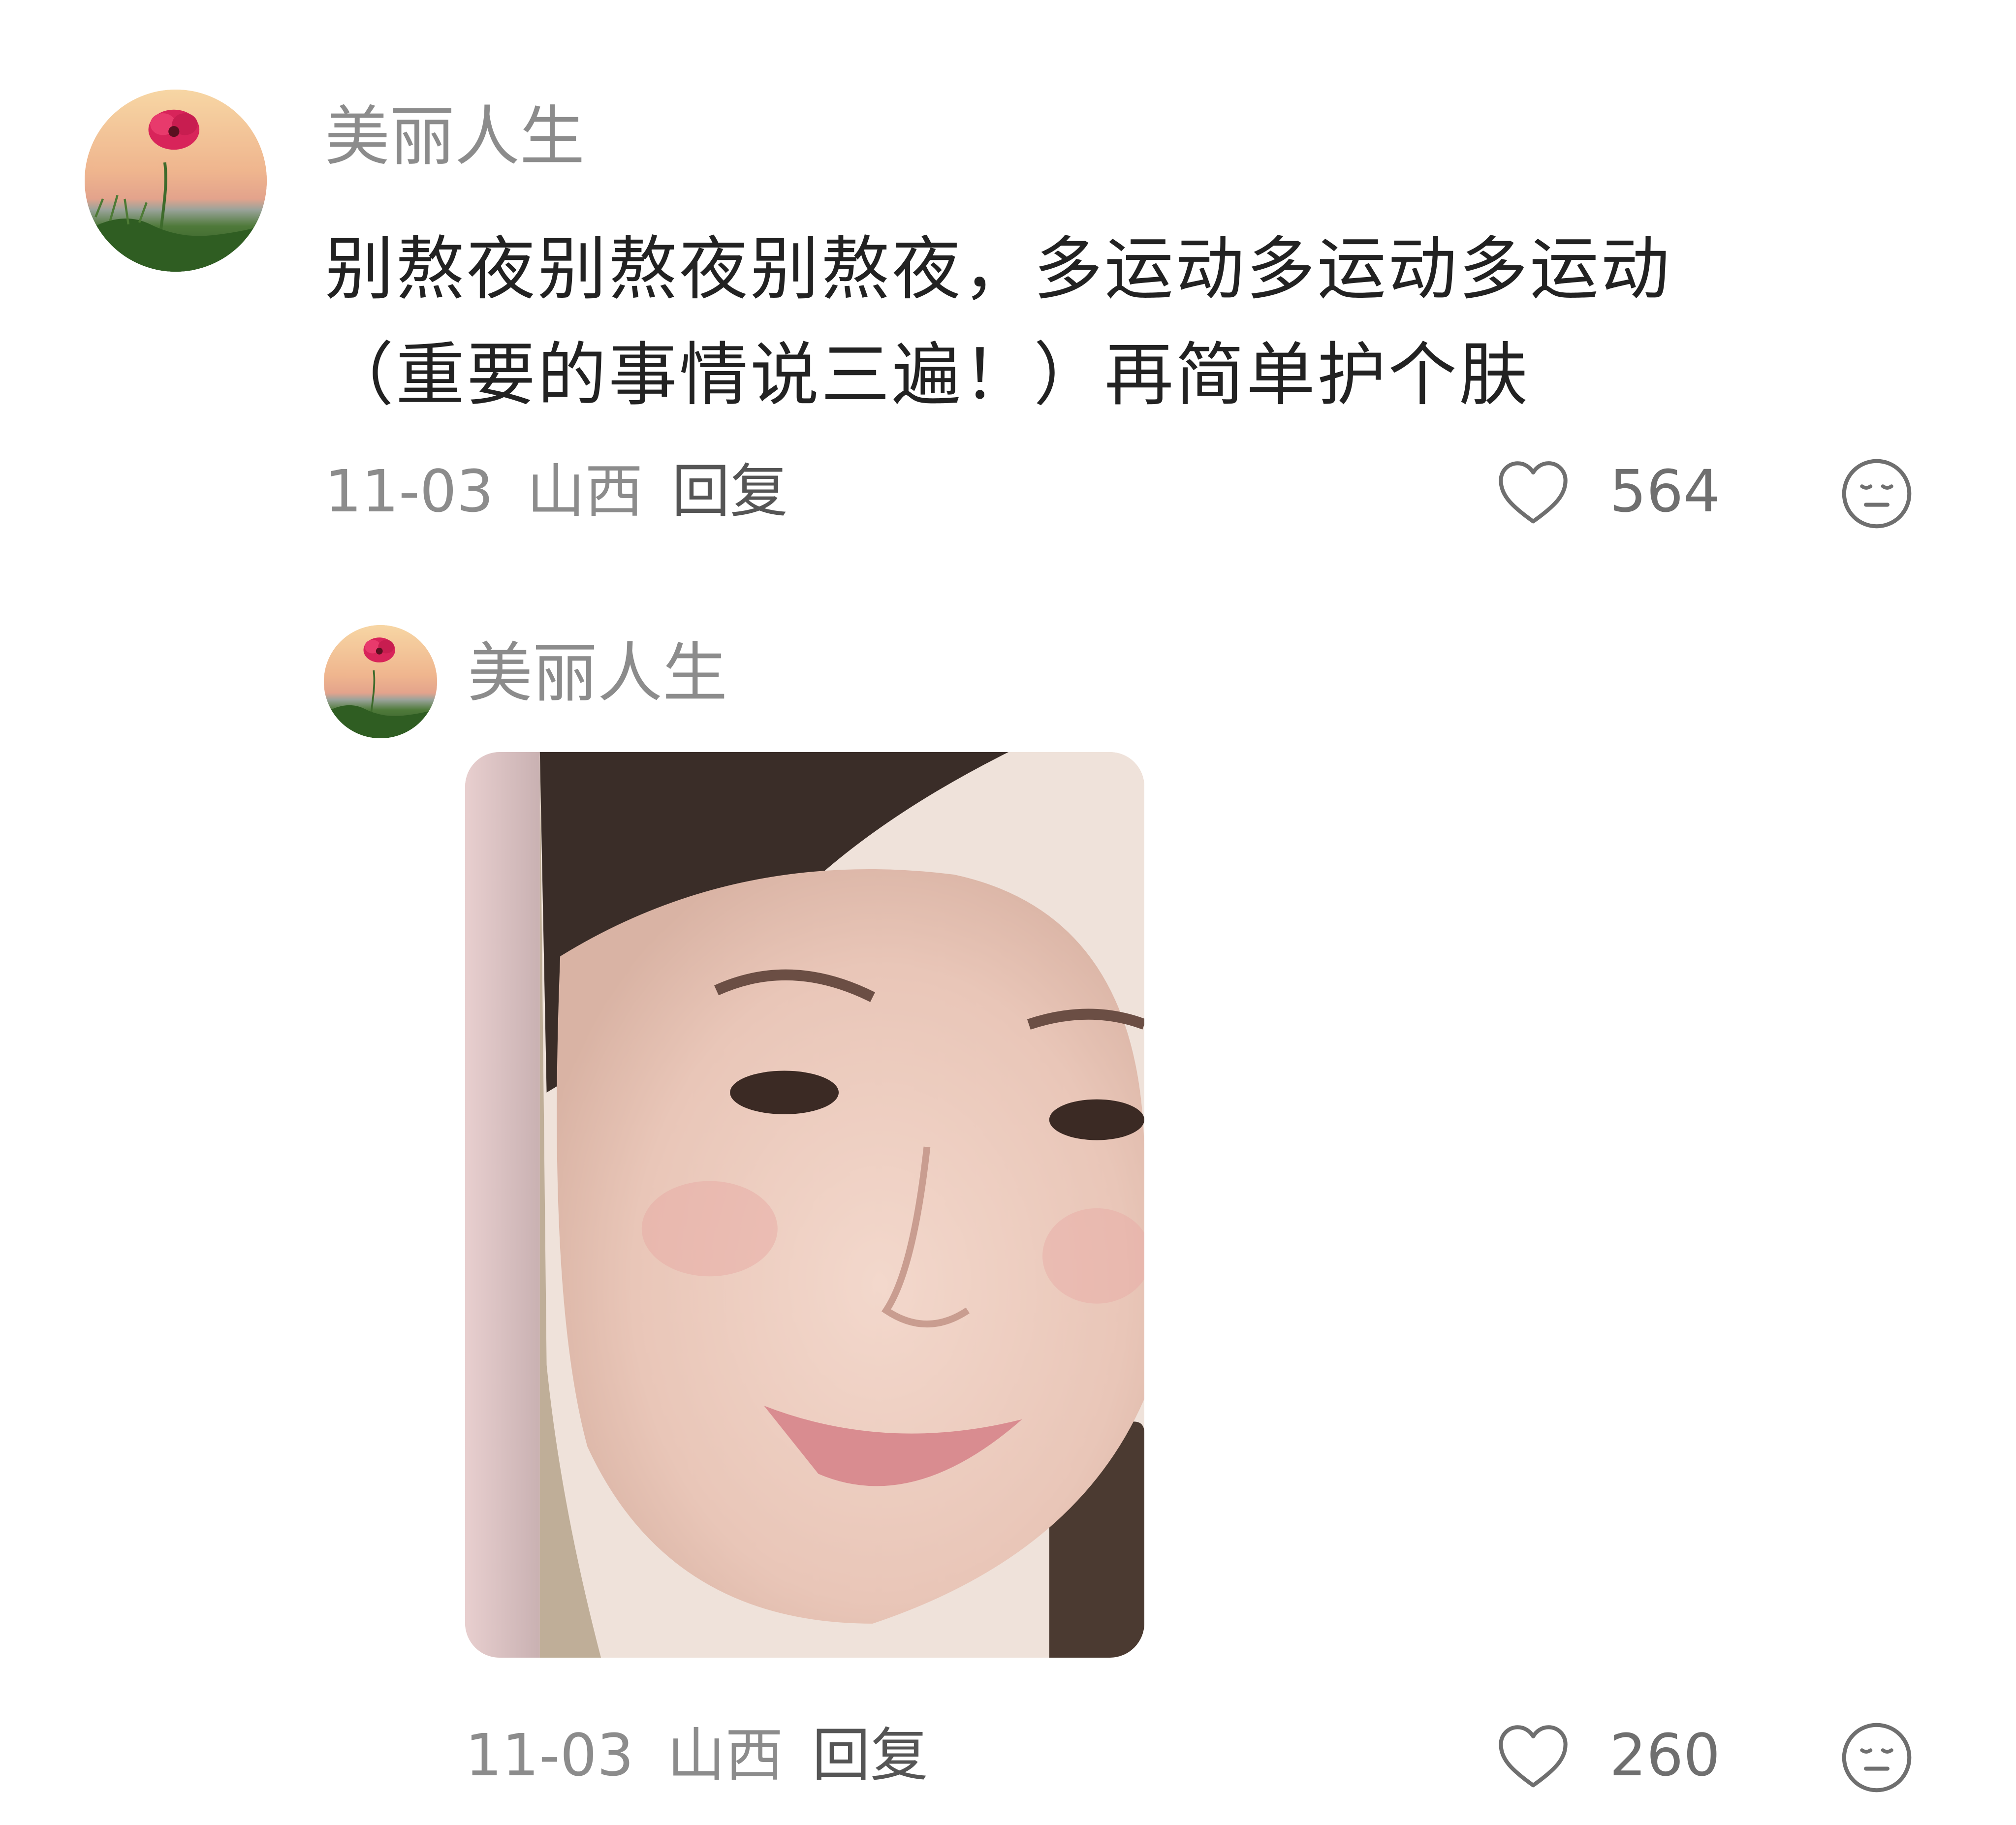  Describe the element at coordinates (927, 375) in the screenshot. I see `comment-text-line: （重要的事情说三遍！）再简单护个肤` at that location.